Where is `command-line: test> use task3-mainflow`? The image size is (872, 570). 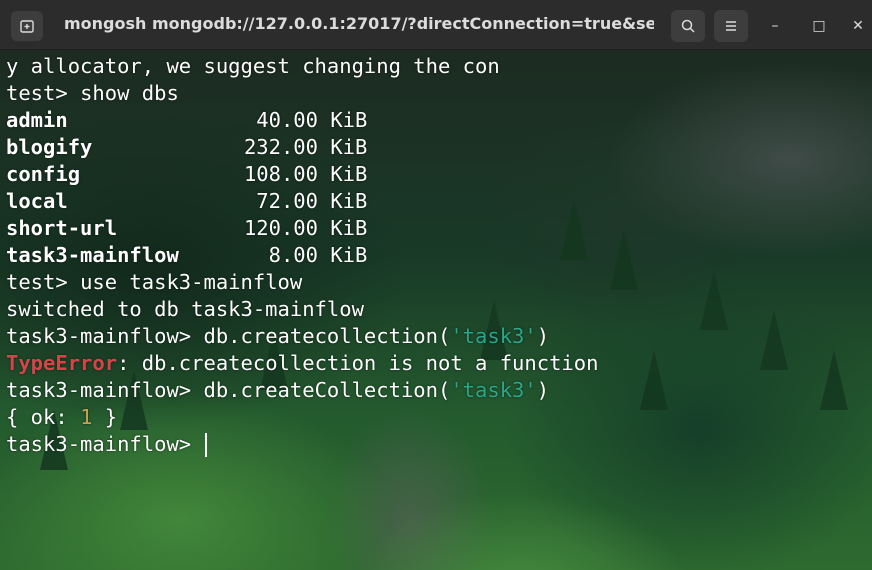
command-line: test> use task3-mainflow is located at coordinates (439, 282).